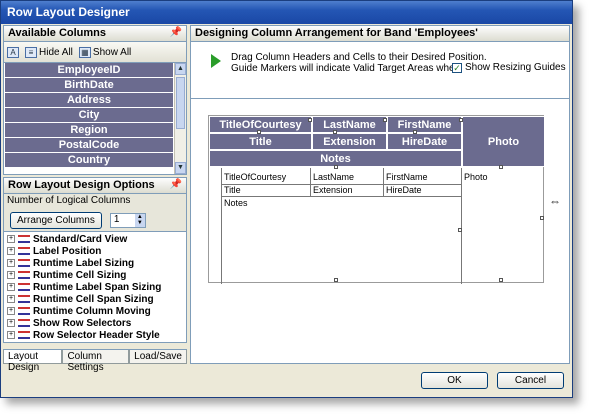 Image resolution: width=591 pixels, height=416 pixels. I want to click on ok-button: OK, so click(454, 380).